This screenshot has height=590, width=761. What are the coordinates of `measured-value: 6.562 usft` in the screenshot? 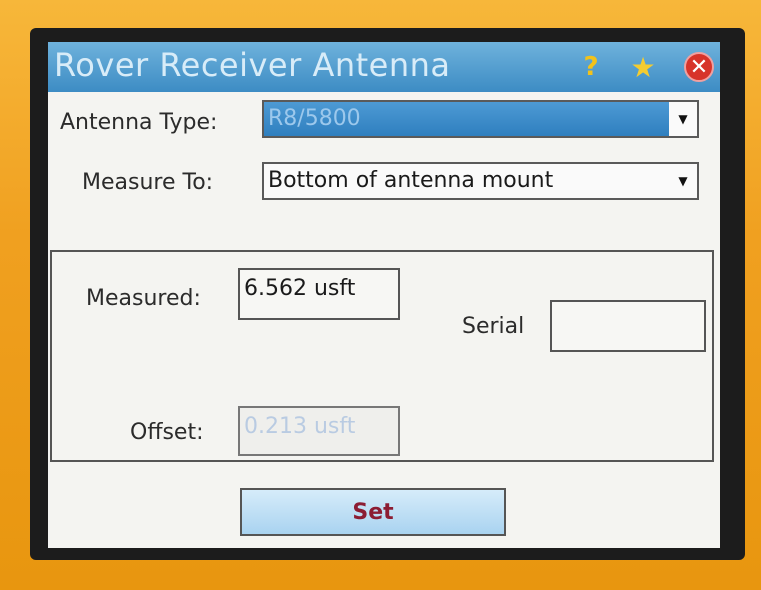 It's located at (300, 288).